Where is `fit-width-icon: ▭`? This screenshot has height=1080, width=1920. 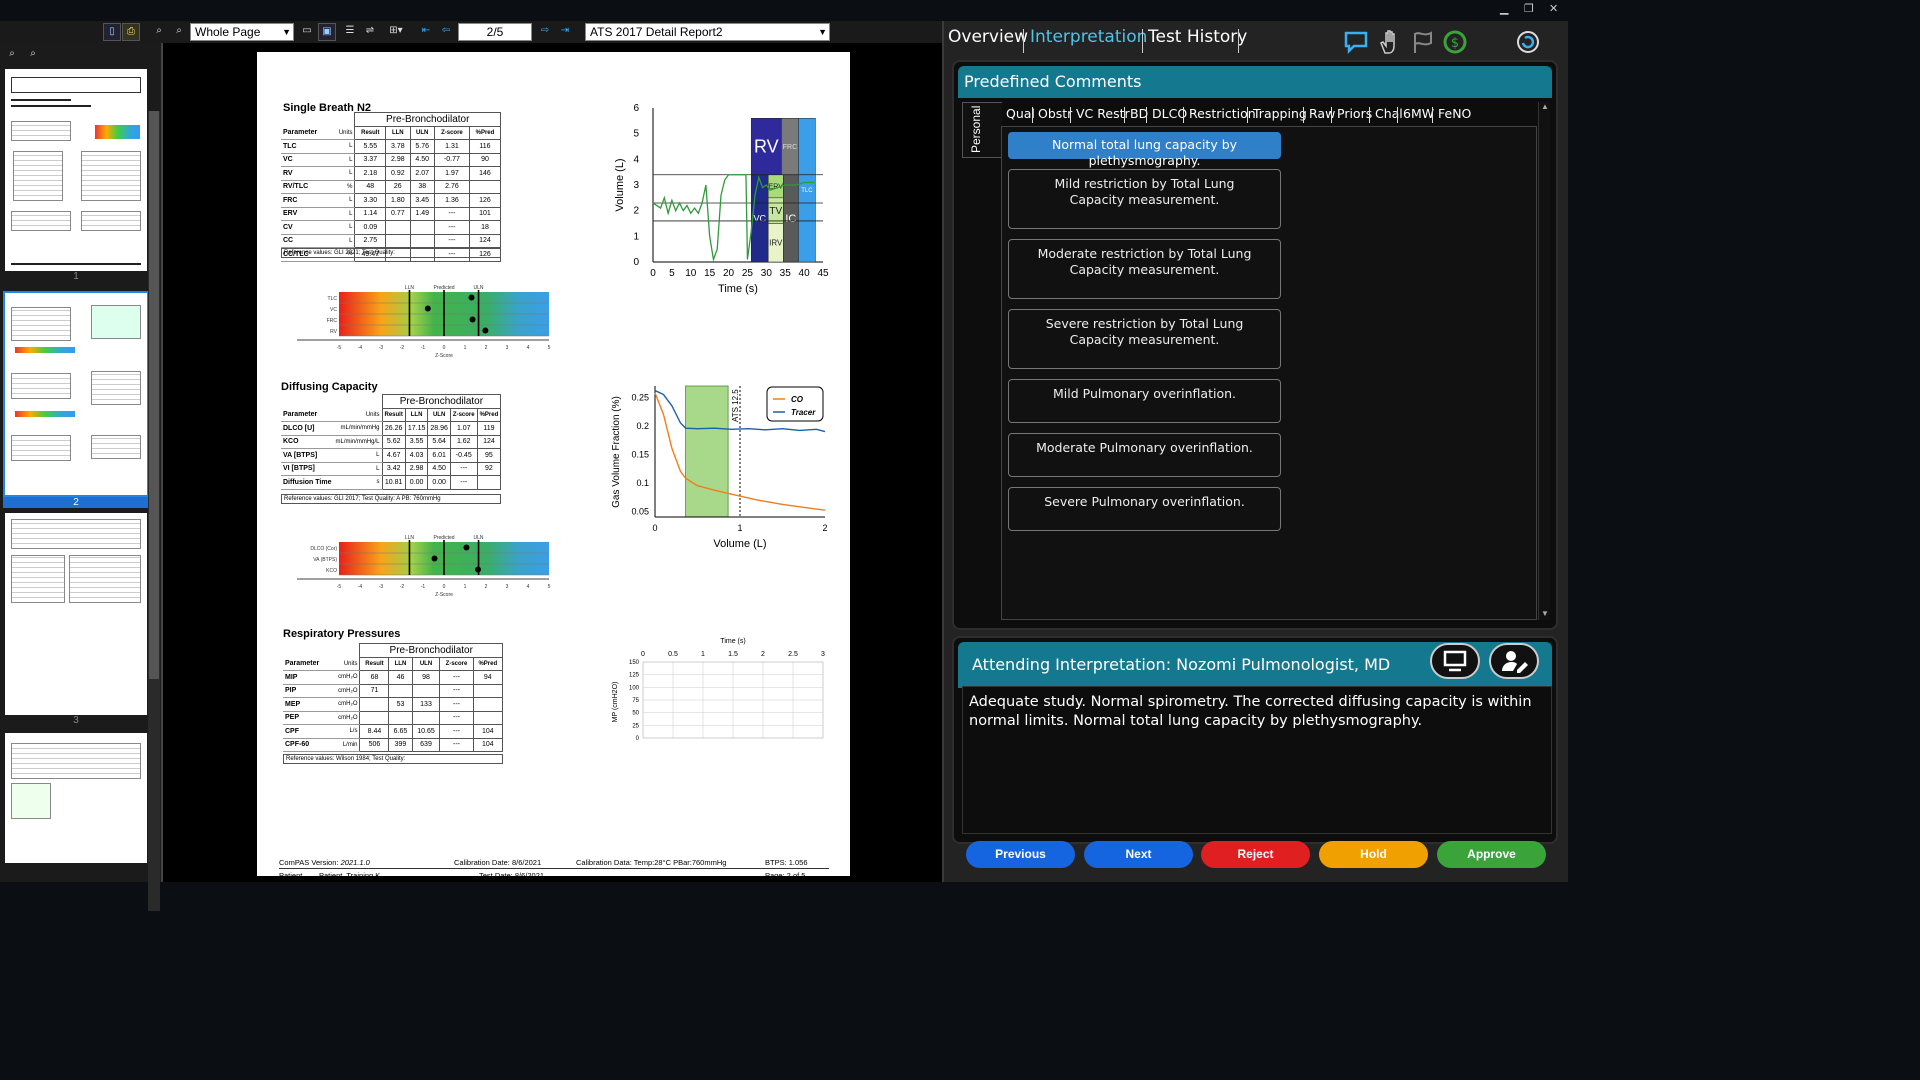
fit-width-icon: ▭ is located at coordinates (307, 32).